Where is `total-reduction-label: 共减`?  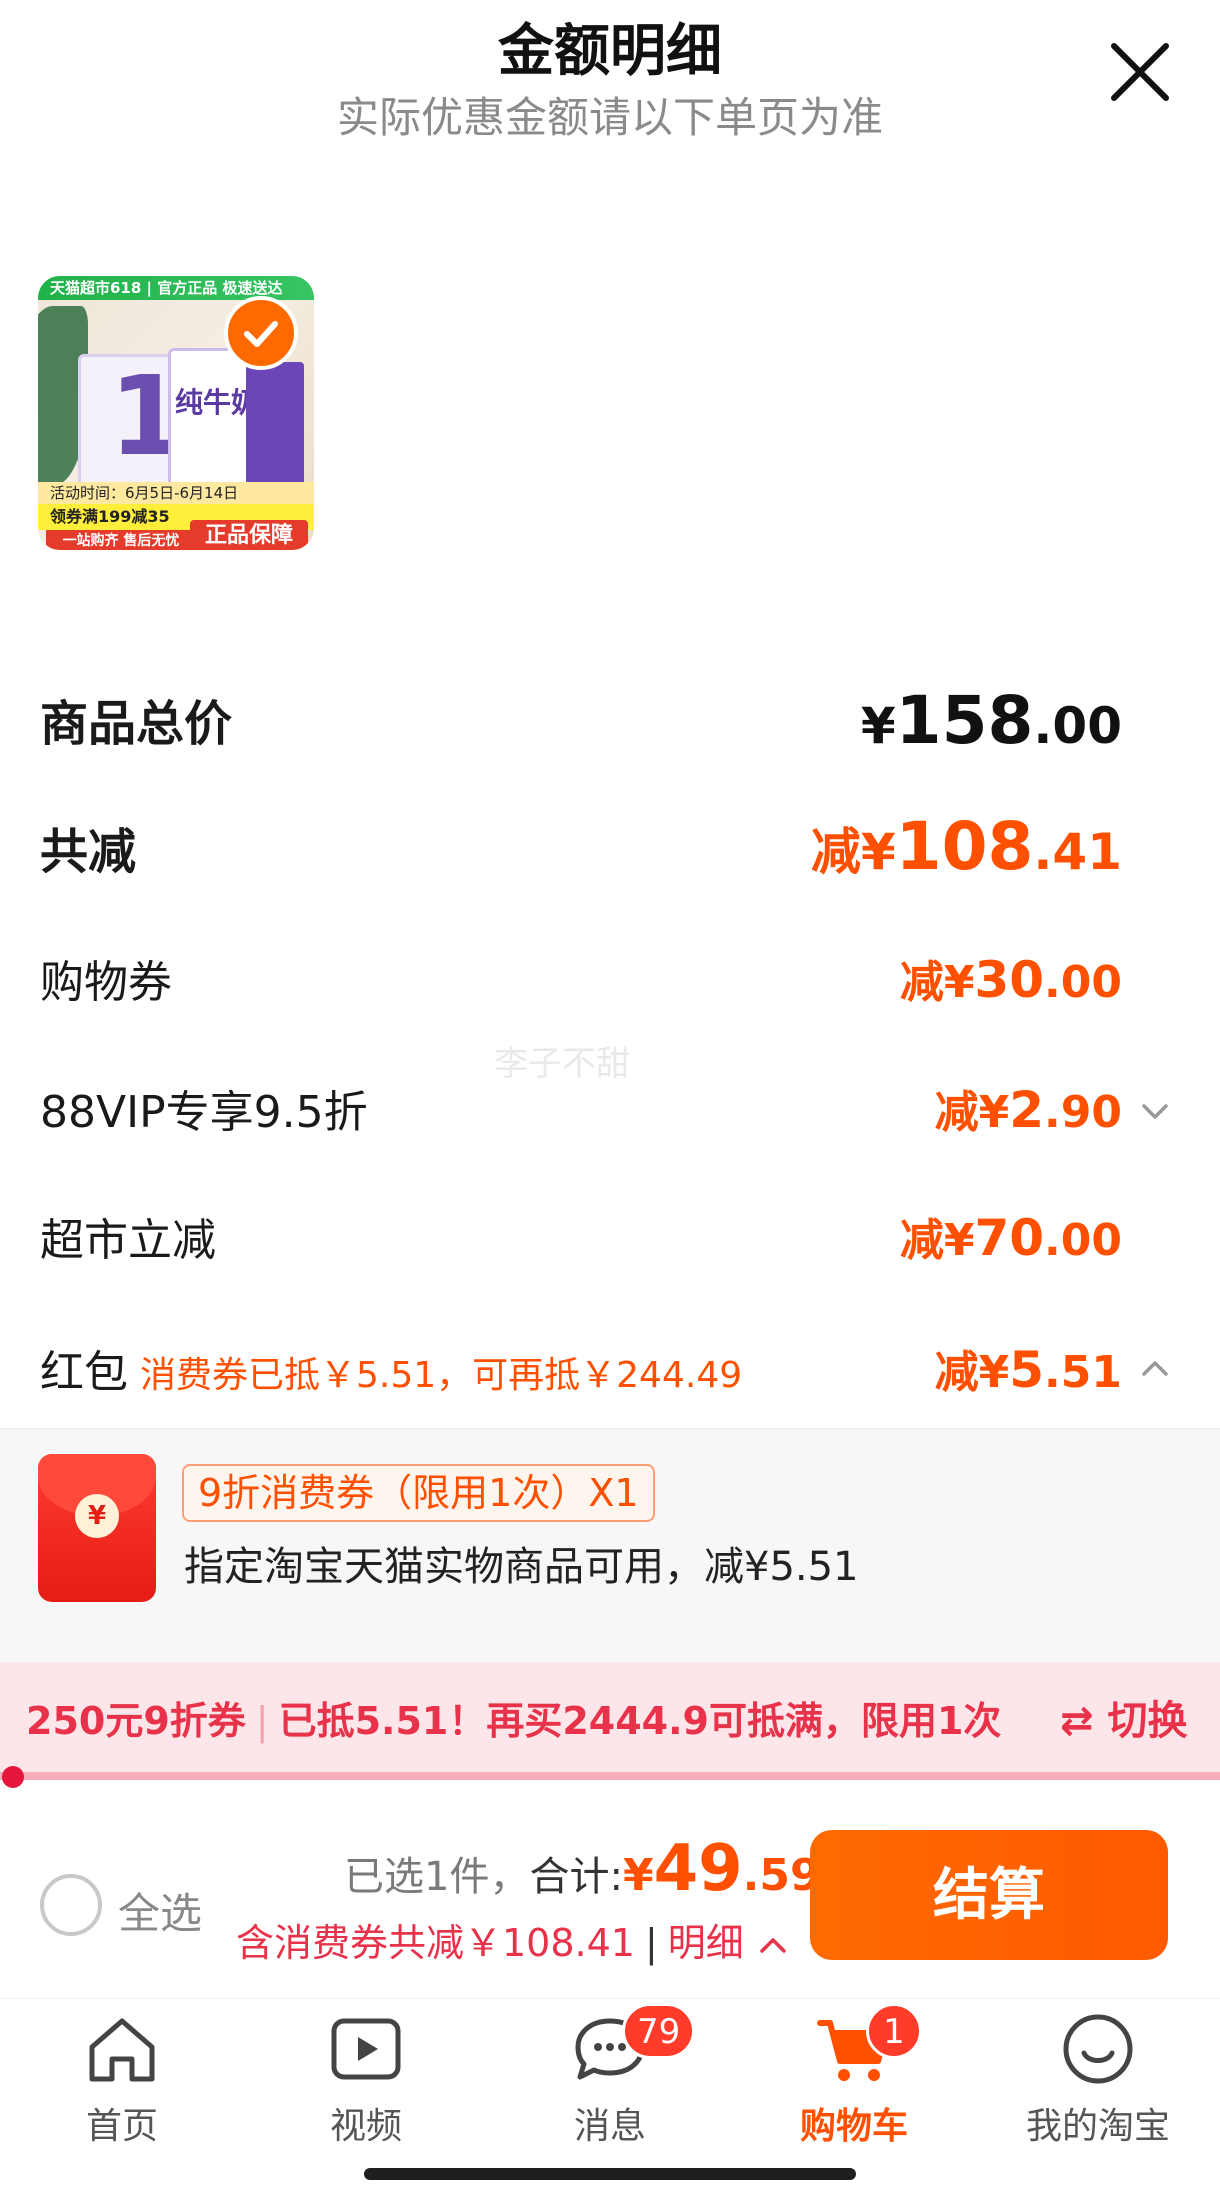 total-reduction-label: 共减 is located at coordinates (88, 852).